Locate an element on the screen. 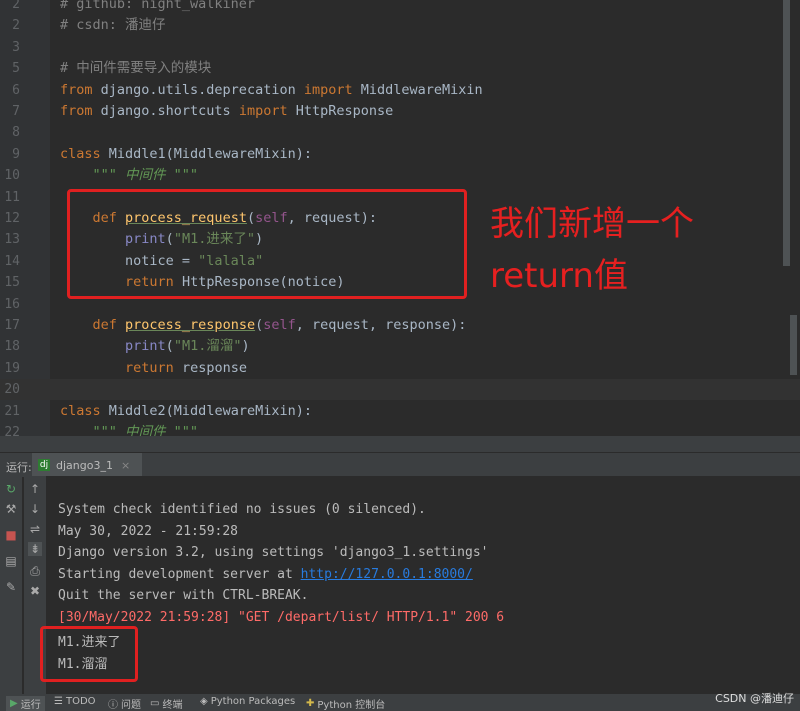  run-tool-window-header: 运行: dj django3_1 × is located at coordinates (400, 466).